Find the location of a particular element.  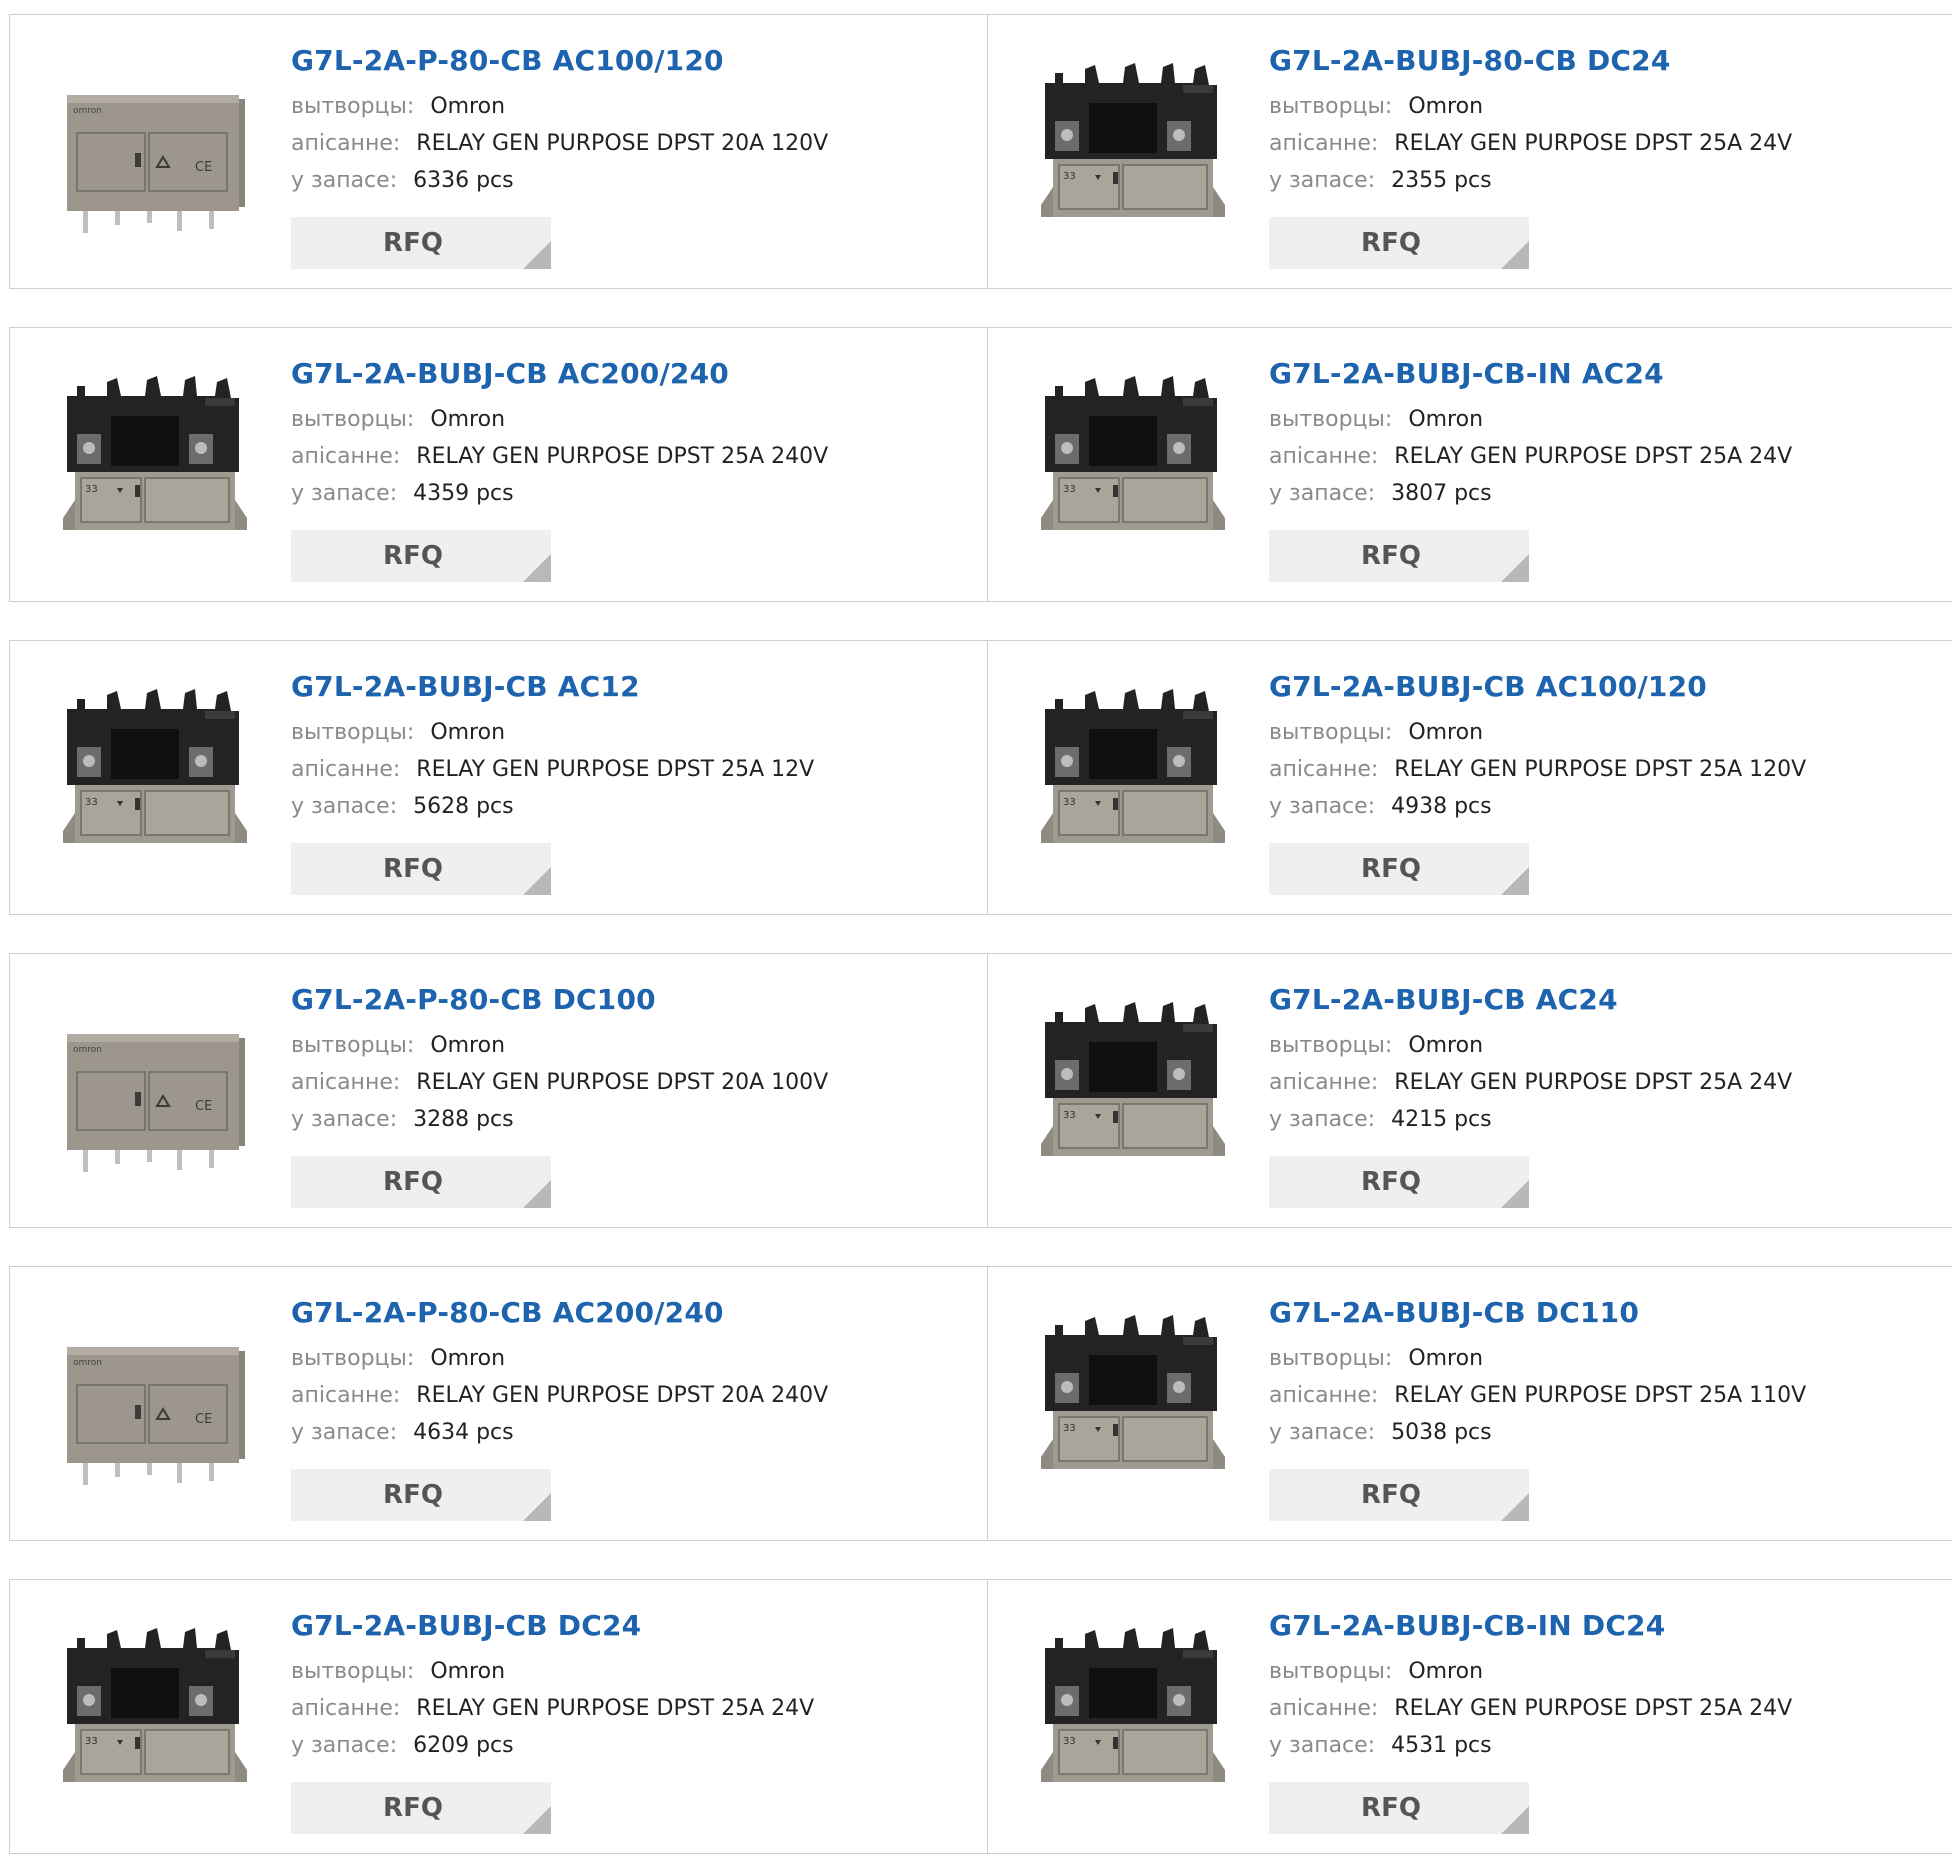

product-title-link: G7L-2A-BUBJ-CB-IN AC24 is located at coordinates (1609, 374).